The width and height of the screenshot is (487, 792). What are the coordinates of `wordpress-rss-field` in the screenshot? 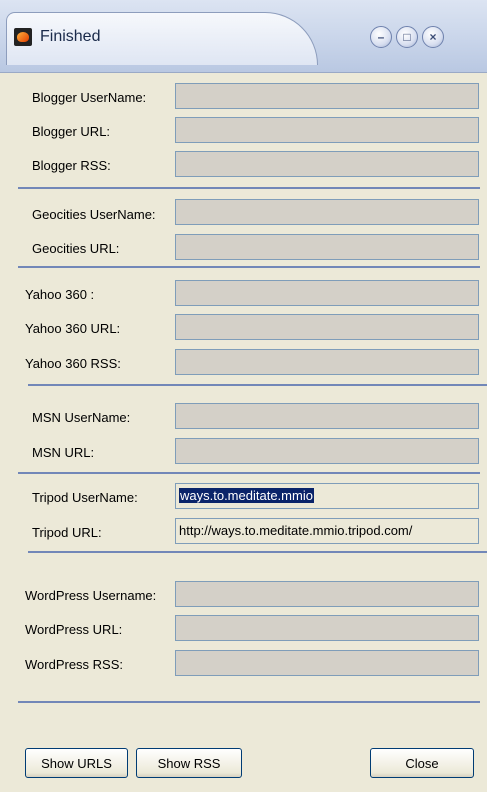 It's located at (327, 663).